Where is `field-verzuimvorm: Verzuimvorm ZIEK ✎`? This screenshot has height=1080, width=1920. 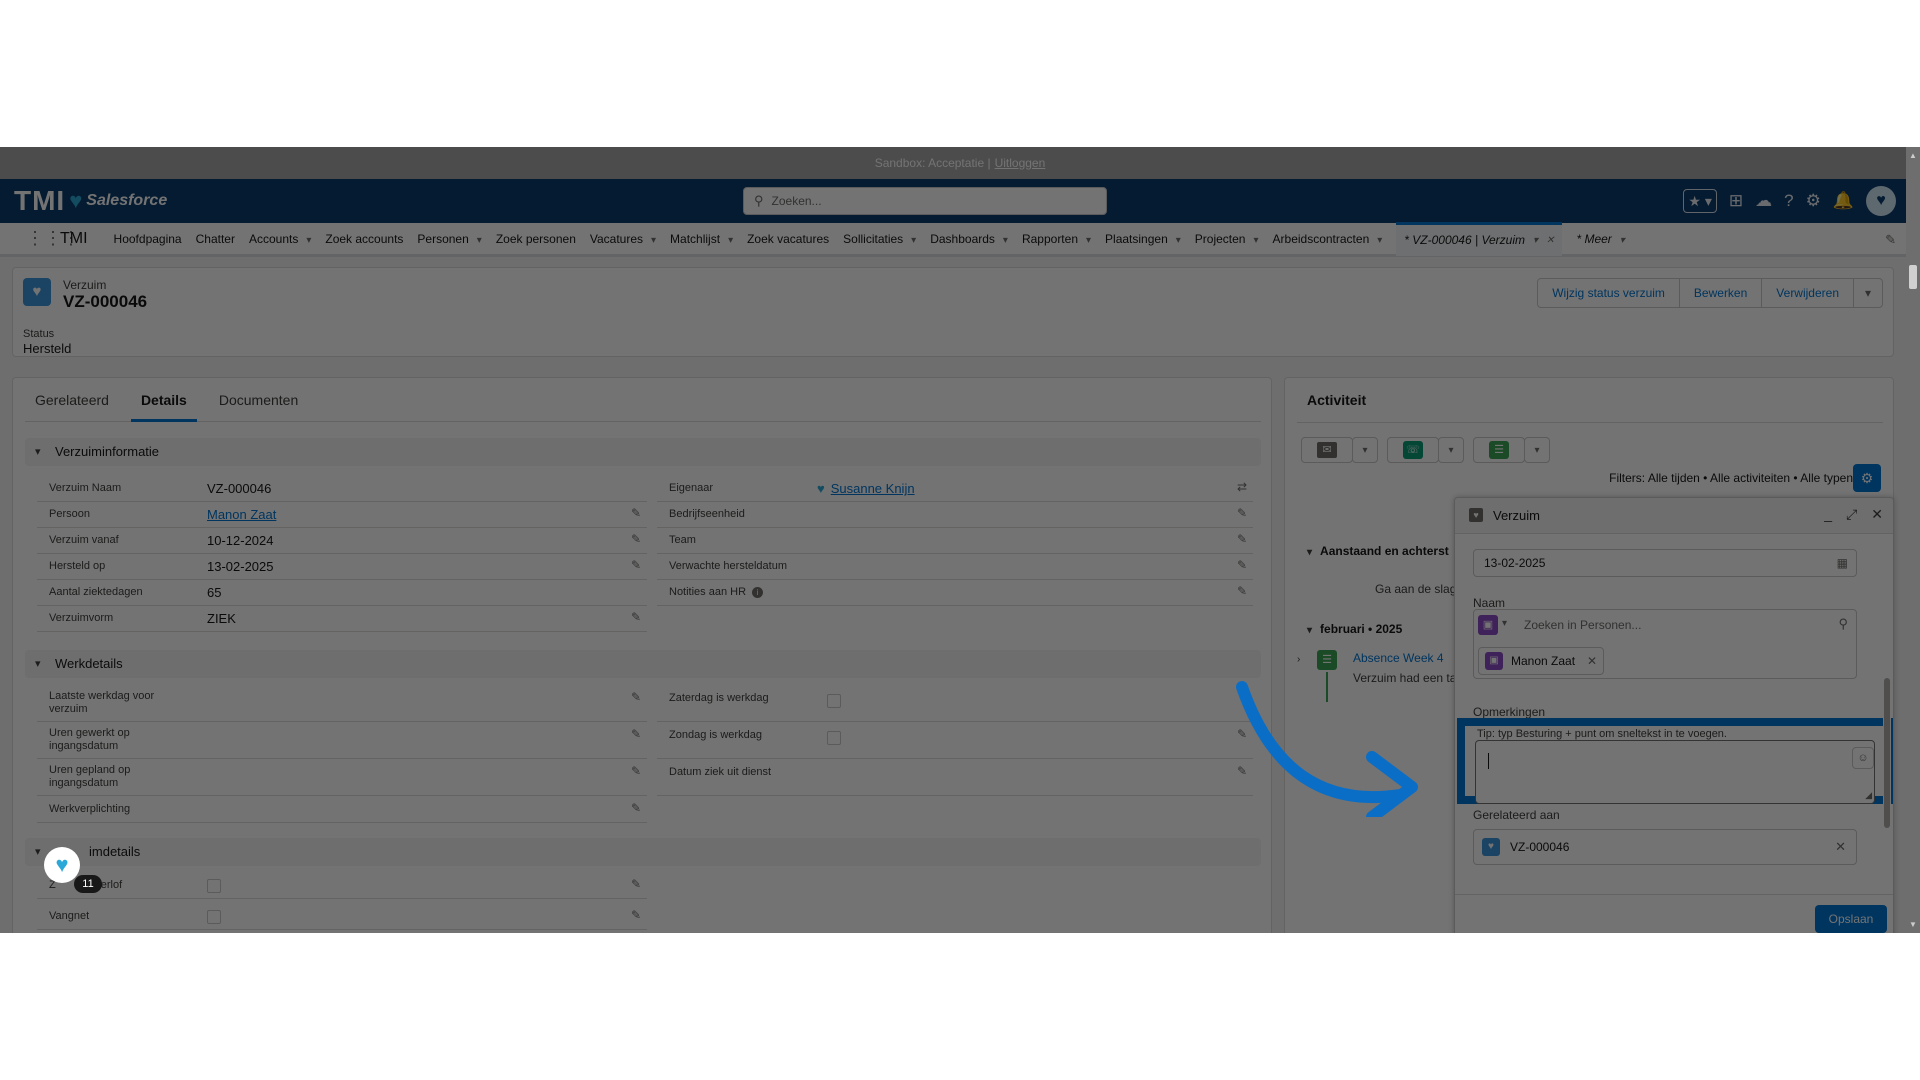
field-verzuimvorm: Verzuimvorm ZIEK ✎ is located at coordinates (342, 619).